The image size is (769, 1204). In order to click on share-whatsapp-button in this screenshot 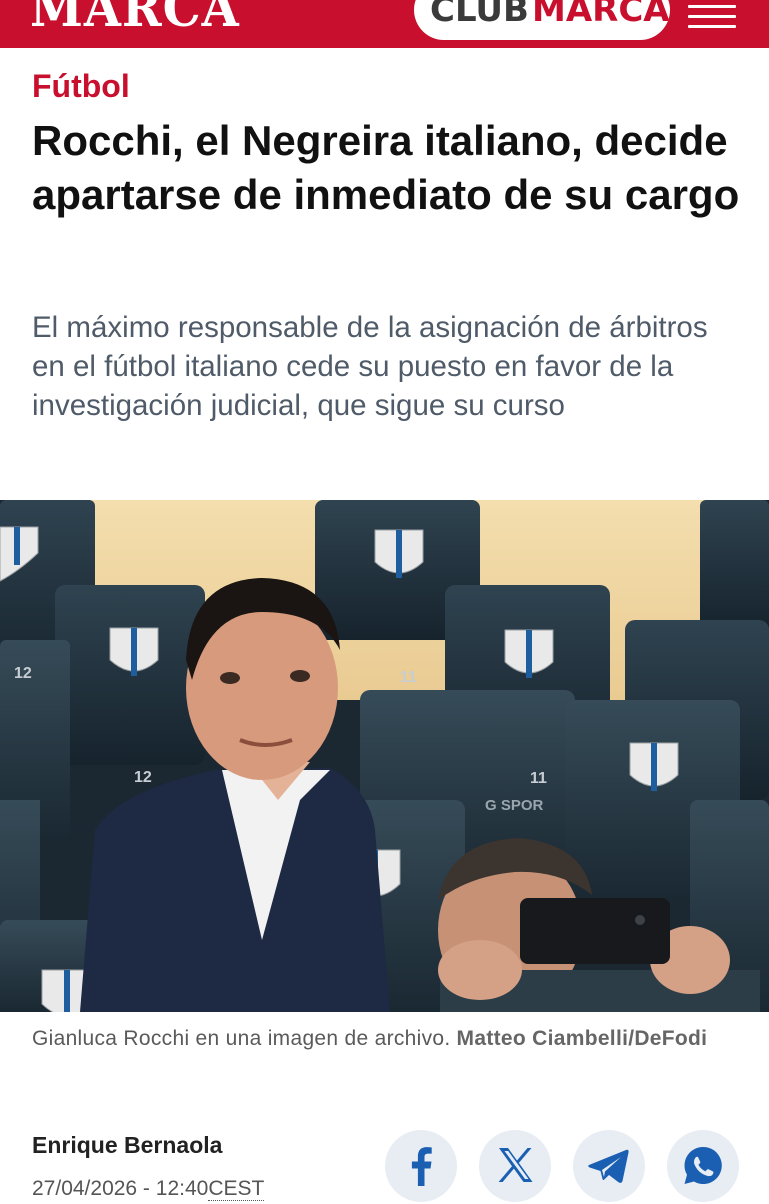, I will do `click(703, 1166)`.